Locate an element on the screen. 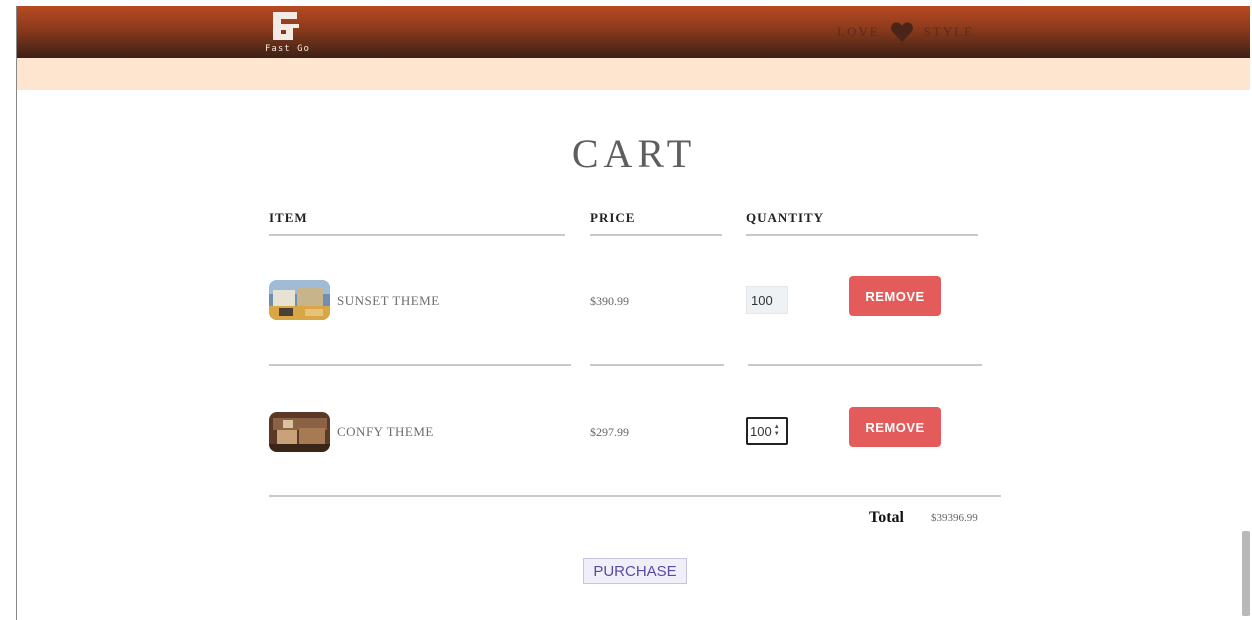 The image size is (1252, 620). site-logo: Fast Go is located at coordinates (295, 33).